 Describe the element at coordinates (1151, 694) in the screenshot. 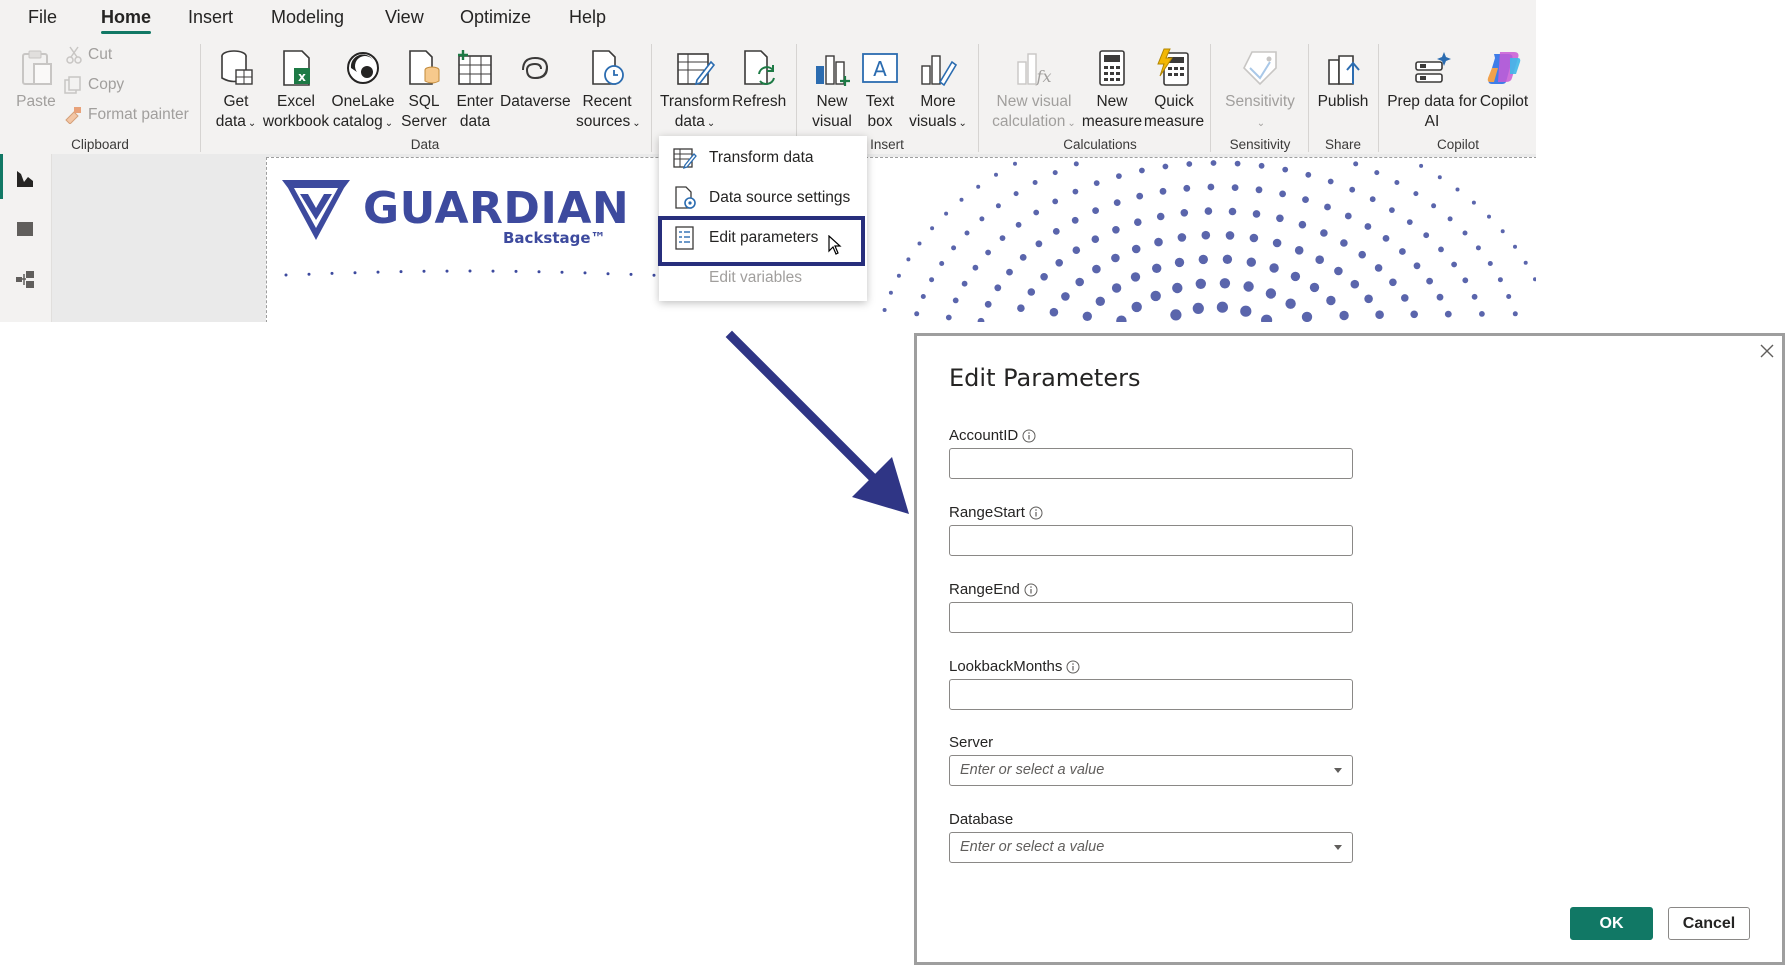

I see `lookback-months-input` at that location.